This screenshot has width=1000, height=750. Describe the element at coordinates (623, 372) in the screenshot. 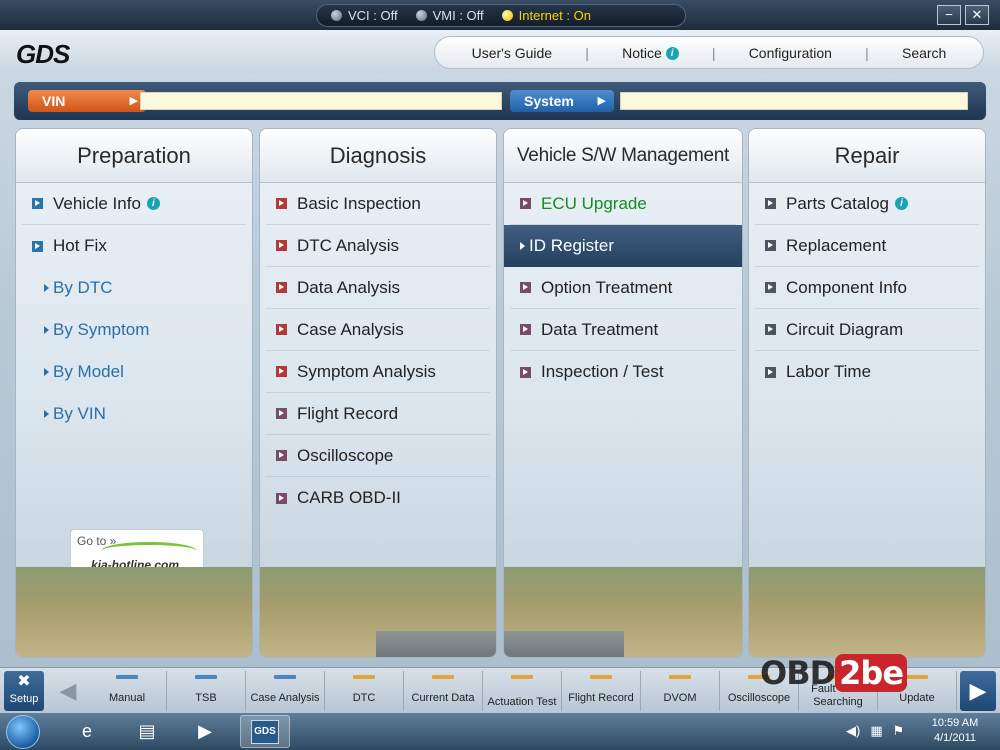

I see `menu-inspection-test: Inspection / Test` at that location.